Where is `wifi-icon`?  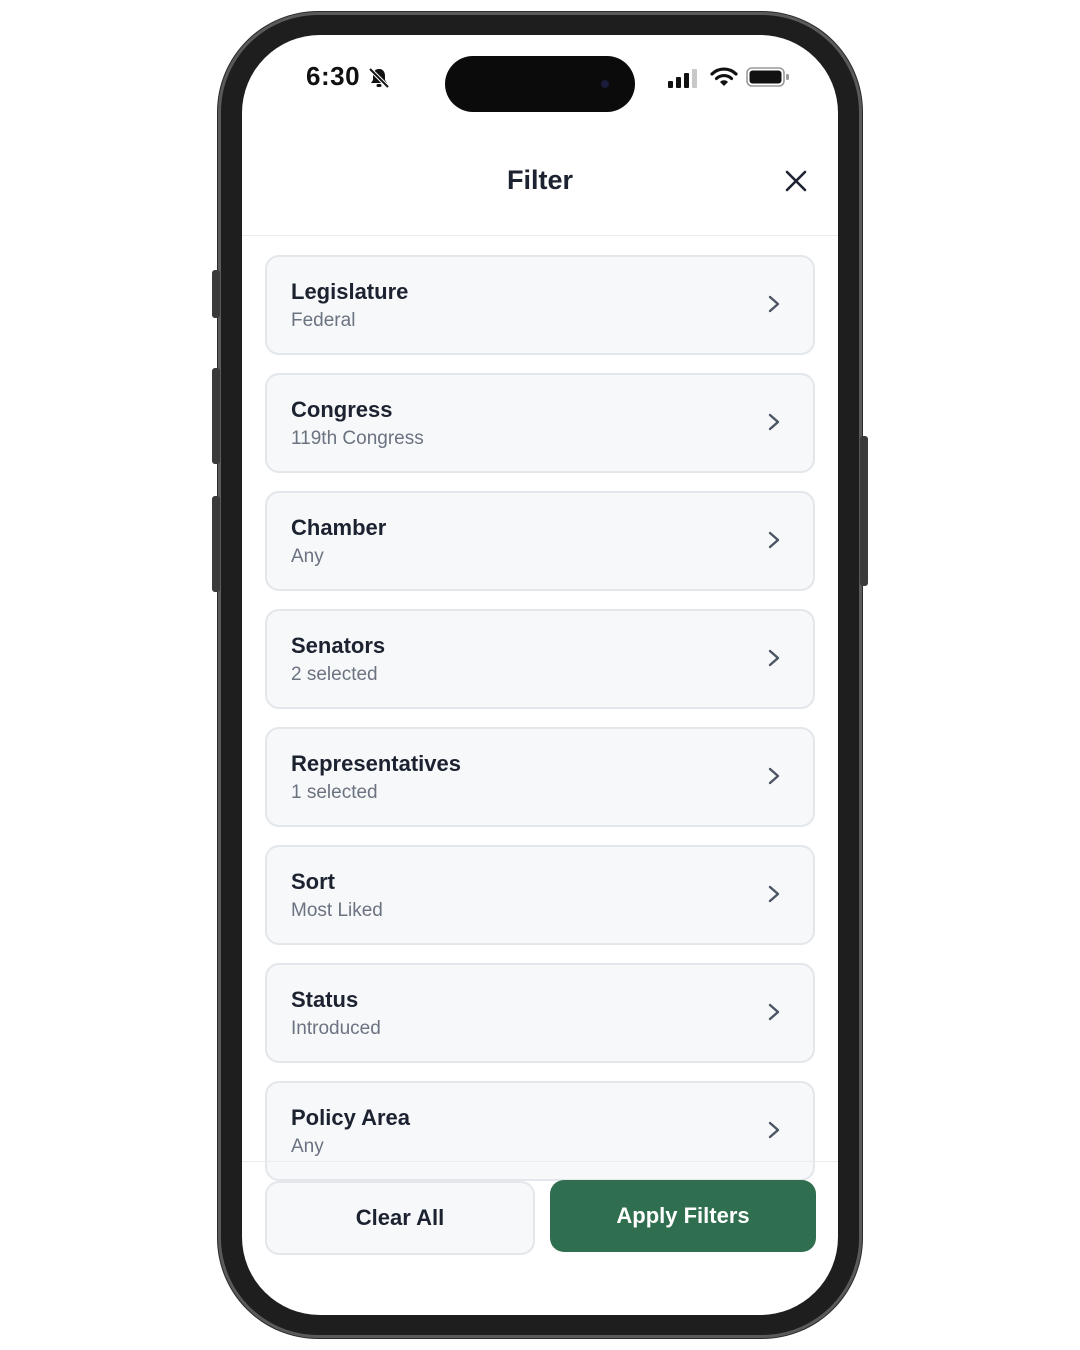 wifi-icon is located at coordinates (724, 76).